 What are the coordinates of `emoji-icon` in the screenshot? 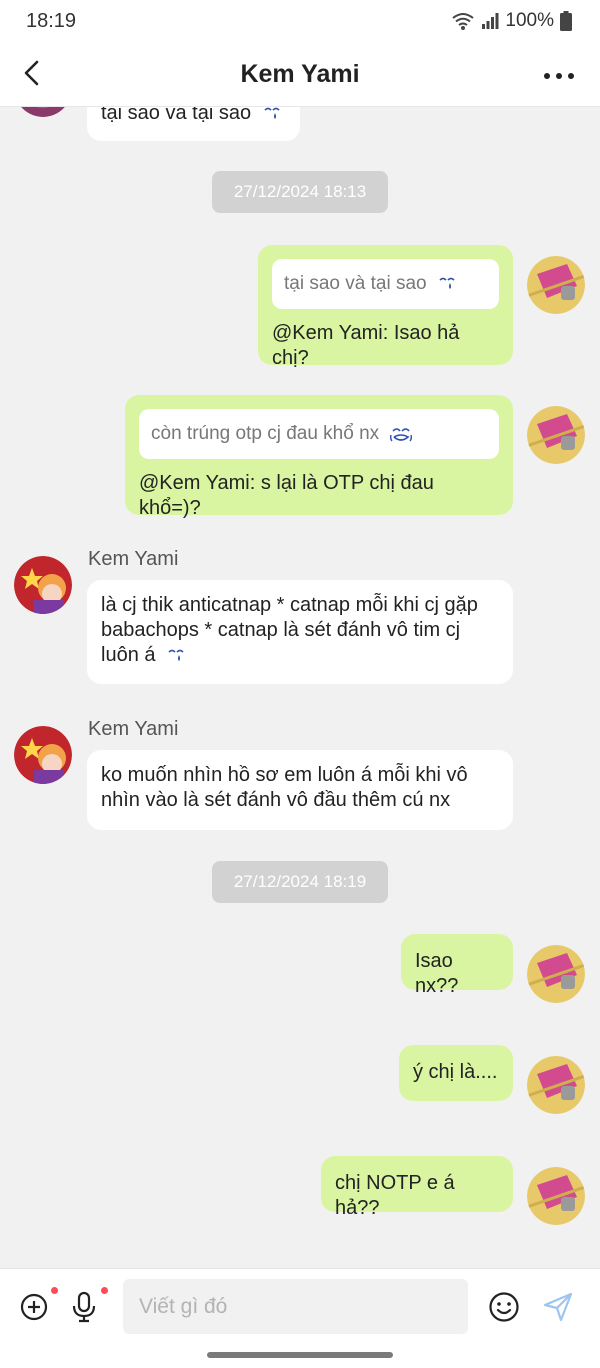 It's located at (504, 1307).